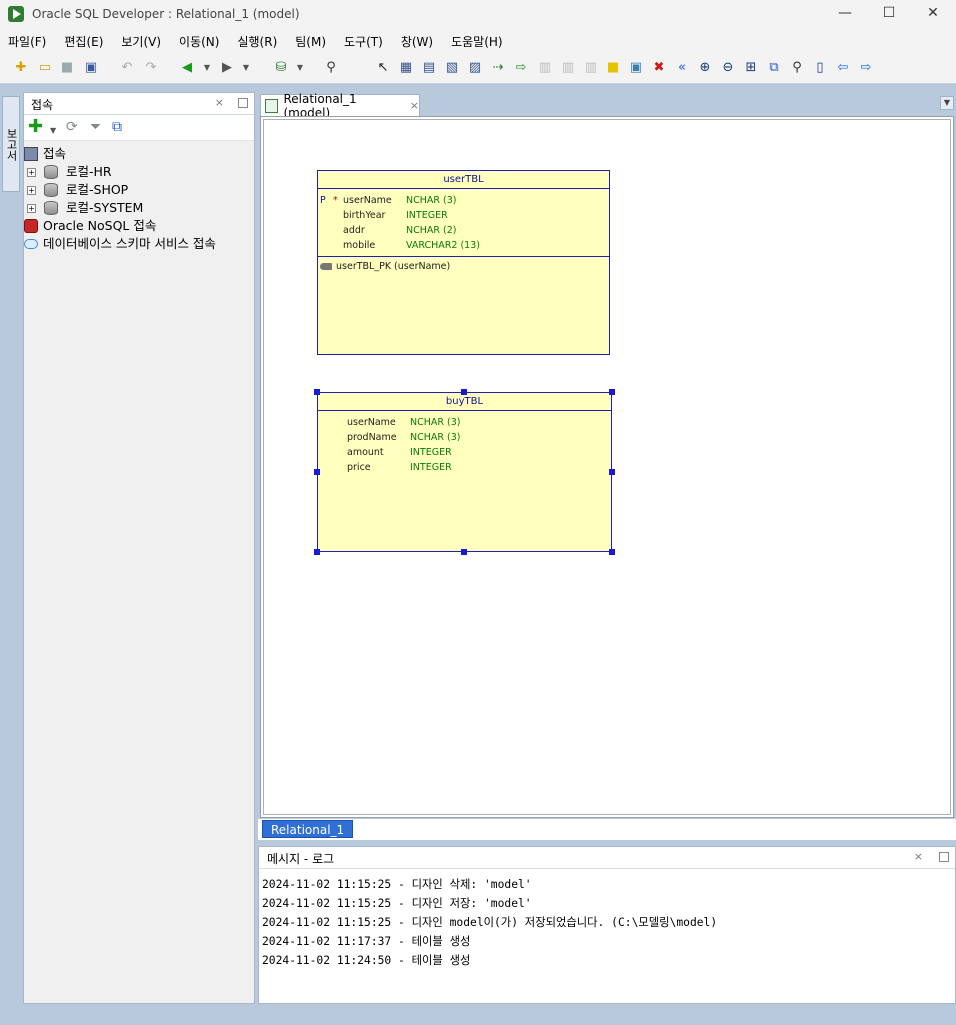 This screenshot has height=1025, width=956. I want to click on editor-tab-relational-model: Relational_1 (model) ×, so click(340, 106).